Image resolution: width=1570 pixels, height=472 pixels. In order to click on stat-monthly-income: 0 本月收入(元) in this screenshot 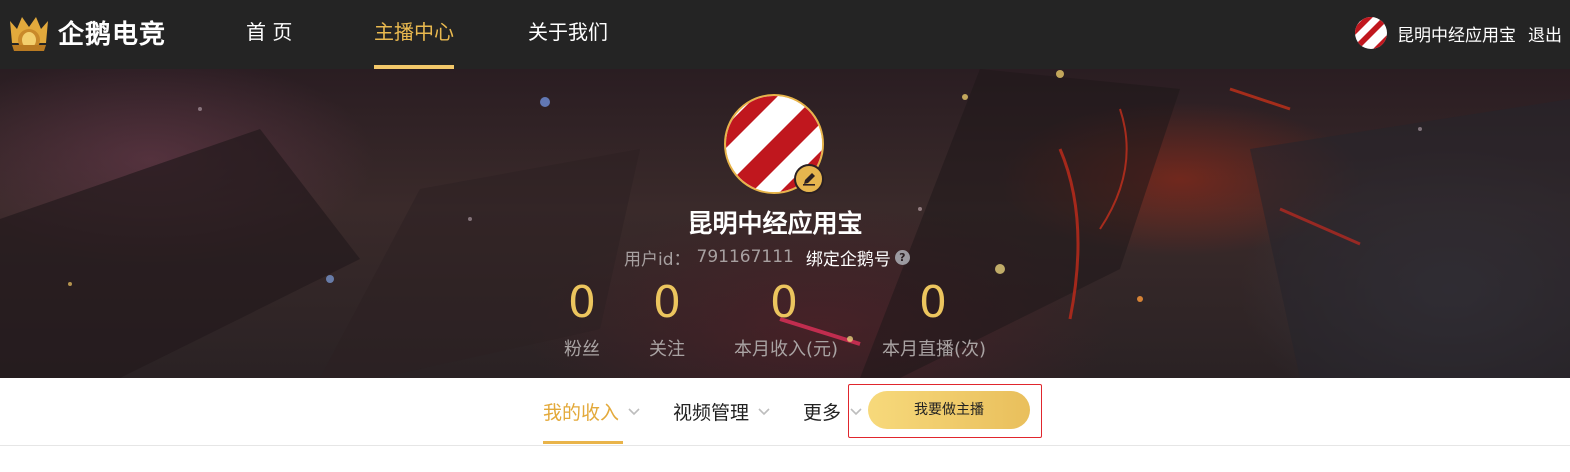, I will do `click(786, 319)`.